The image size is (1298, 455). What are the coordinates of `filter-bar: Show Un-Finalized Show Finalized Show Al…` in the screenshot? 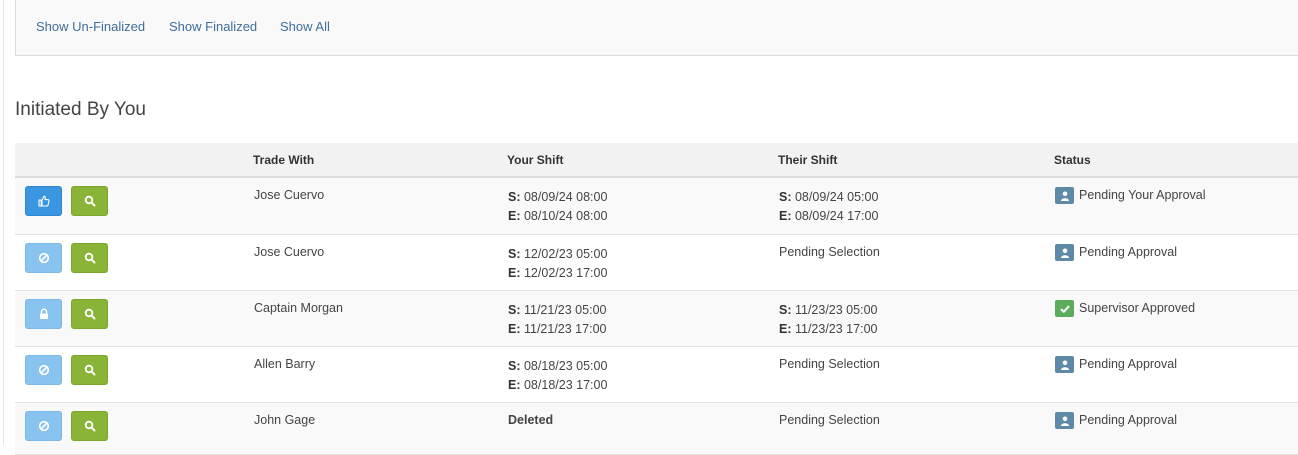 It's located at (656, 28).